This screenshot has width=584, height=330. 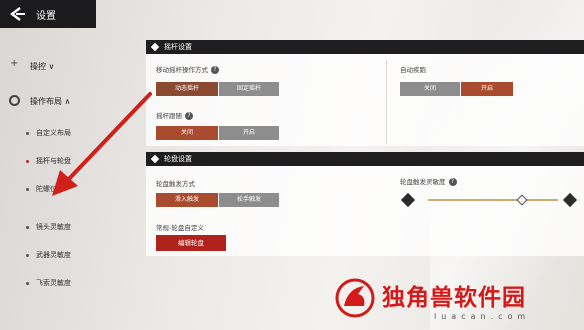 What do you see at coordinates (482, 316) in the screenshot?
I see `watermark-url: luacan.com` at bounding box center [482, 316].